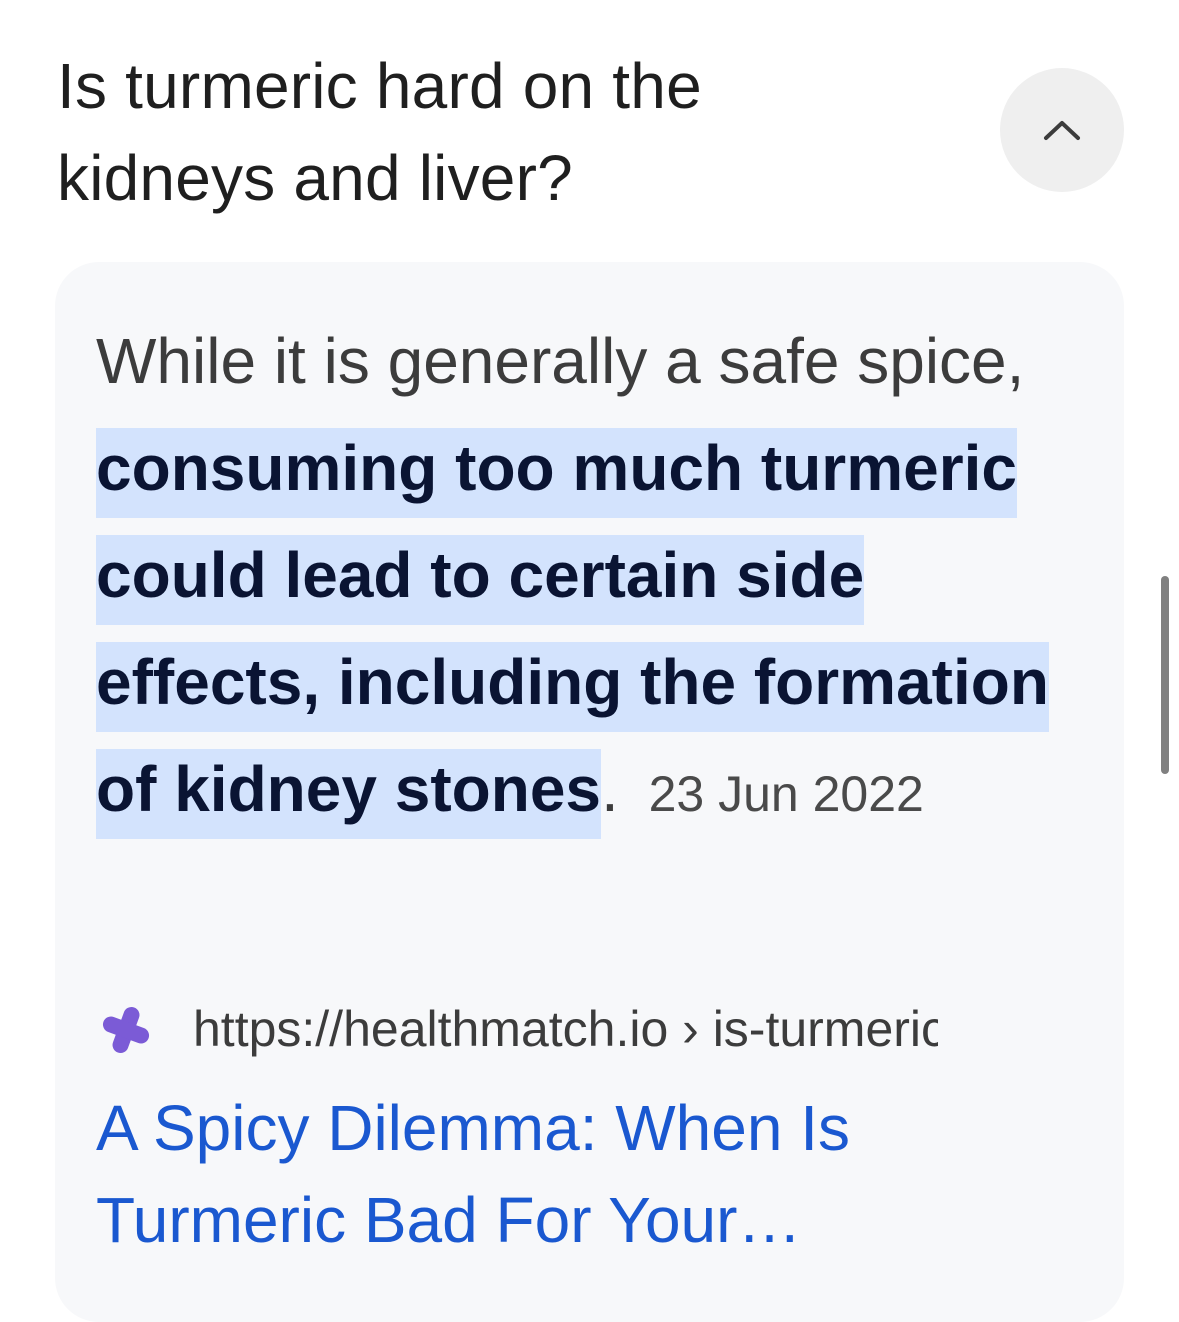  I want to click on answer-date: 23 Jun 2022, so click(786, 794).